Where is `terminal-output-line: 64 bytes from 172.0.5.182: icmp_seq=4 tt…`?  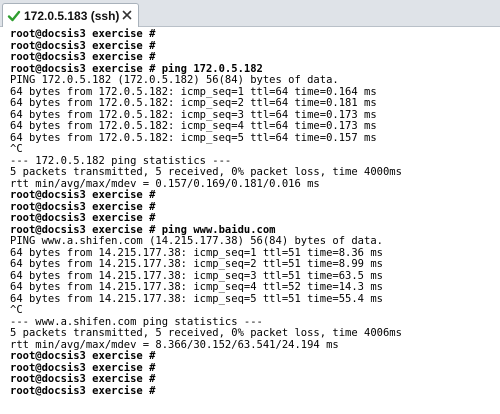 terminal-output-line: 64 bytes from 172.0.5.182: icmp_seq=4 tt… is located at coordinates (193, 126).